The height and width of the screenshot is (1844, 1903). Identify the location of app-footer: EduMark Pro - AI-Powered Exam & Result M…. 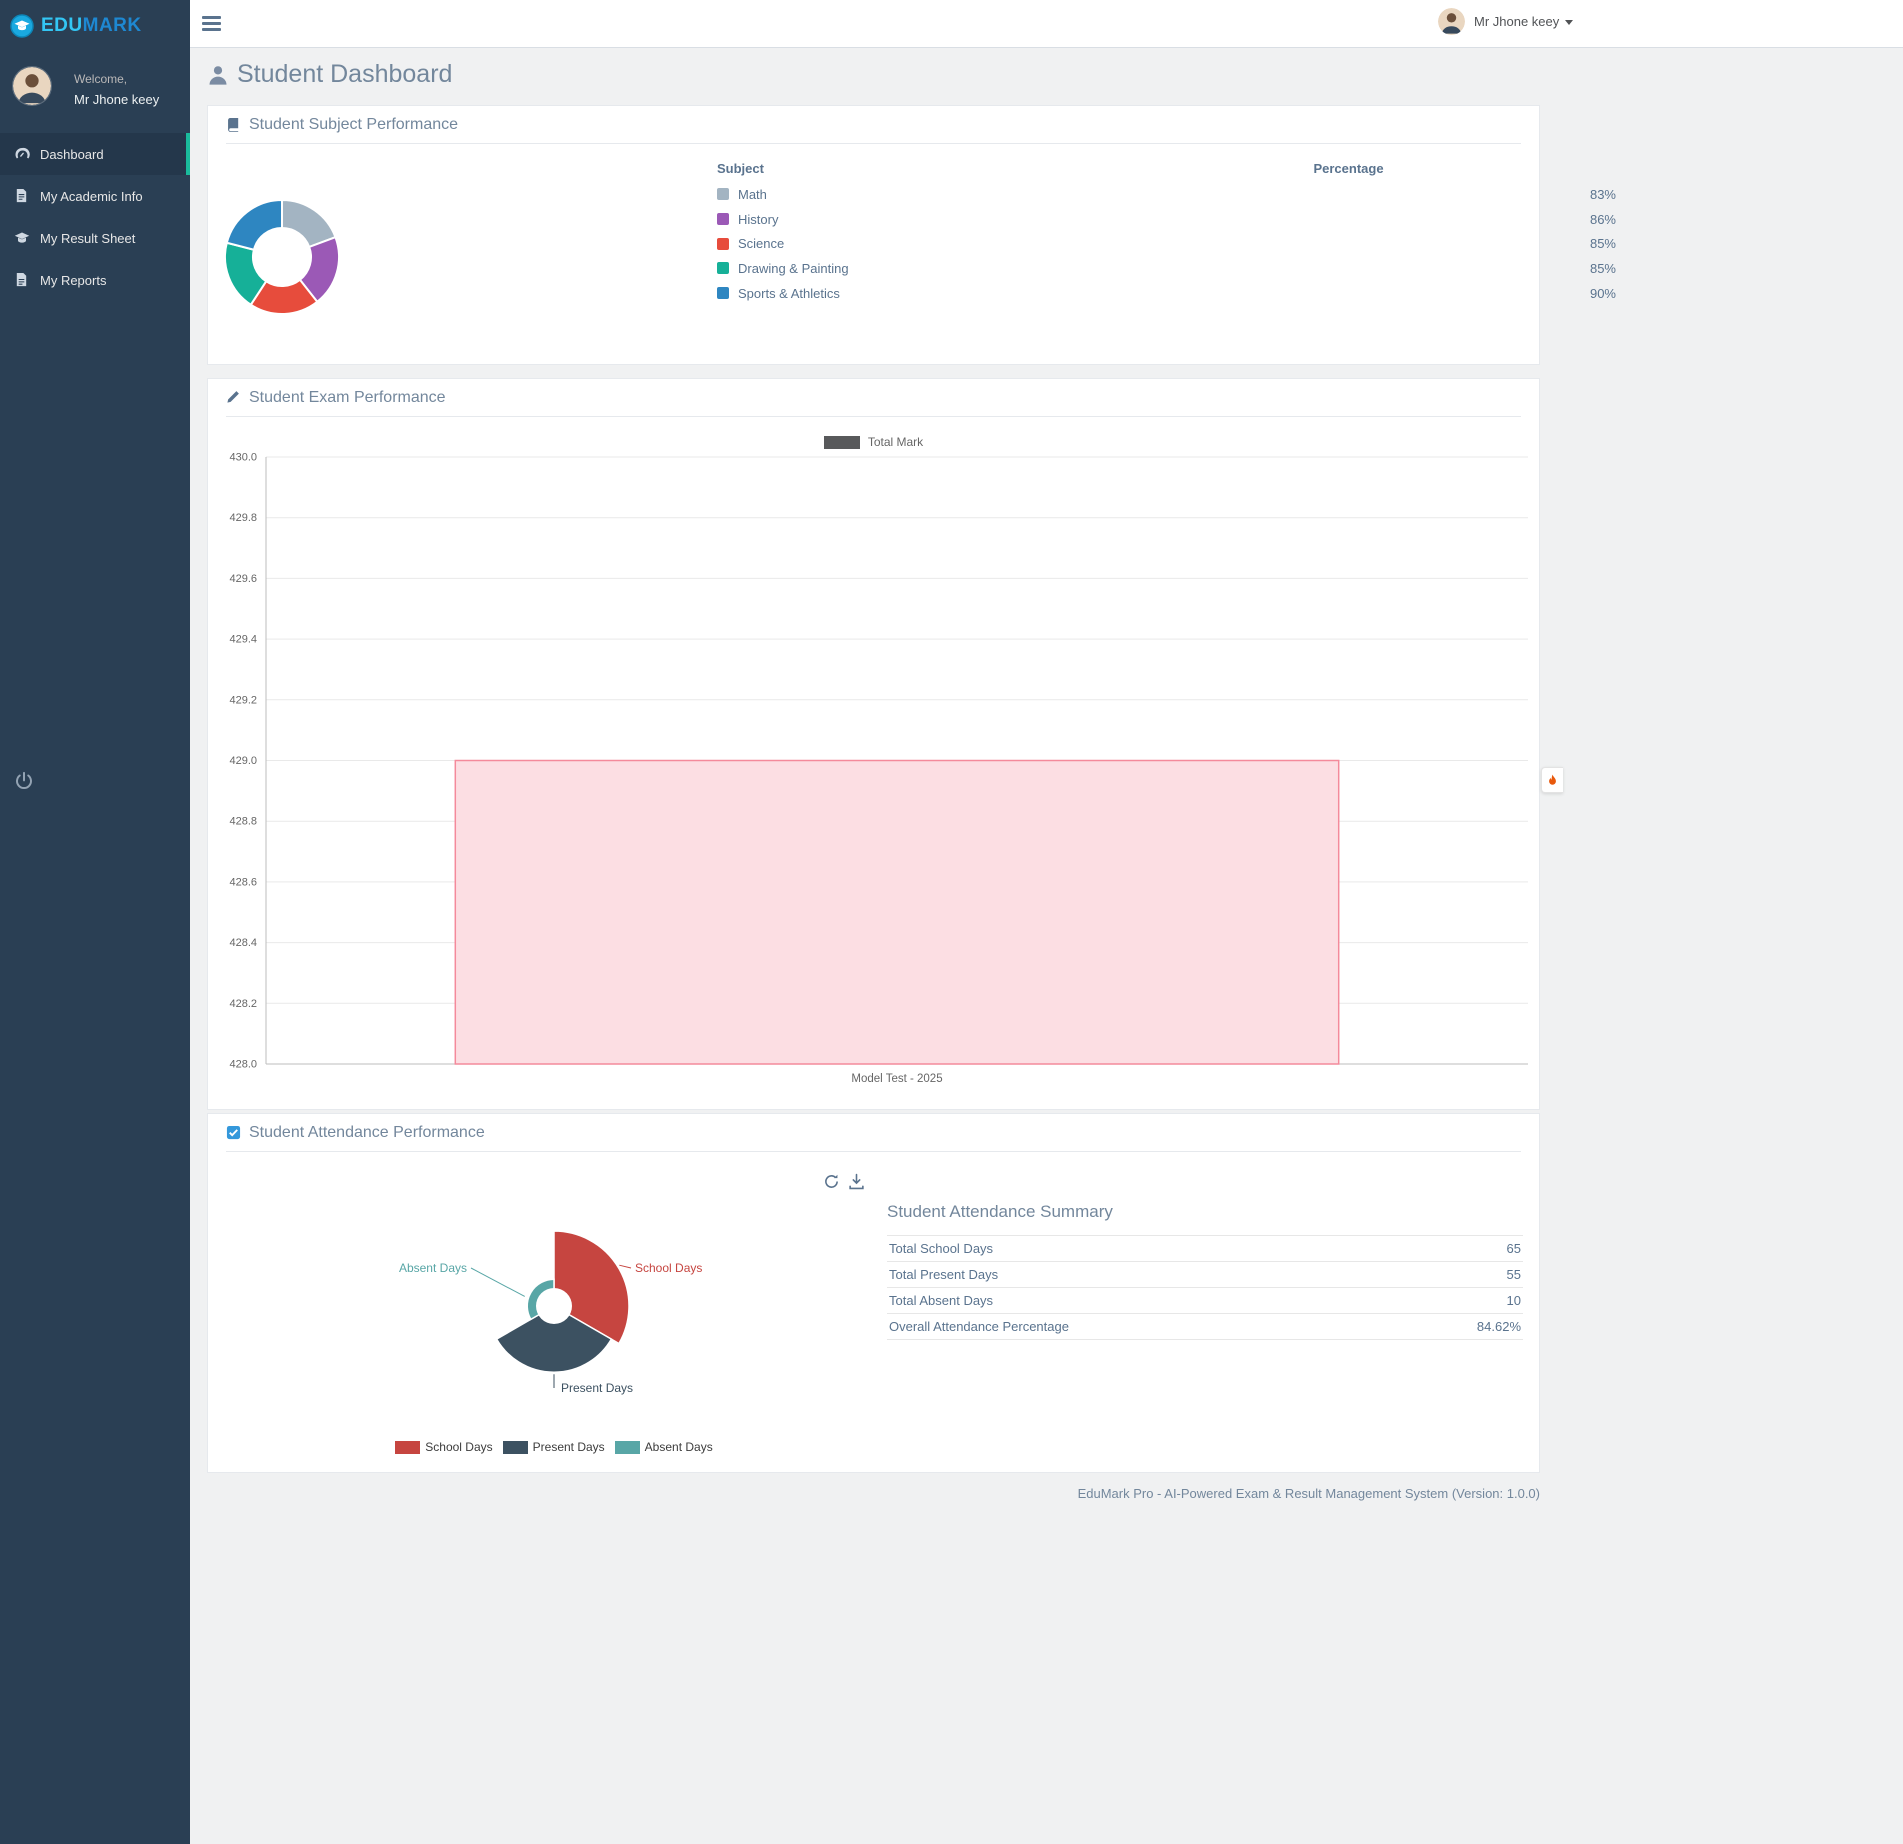
(1308, 1493).